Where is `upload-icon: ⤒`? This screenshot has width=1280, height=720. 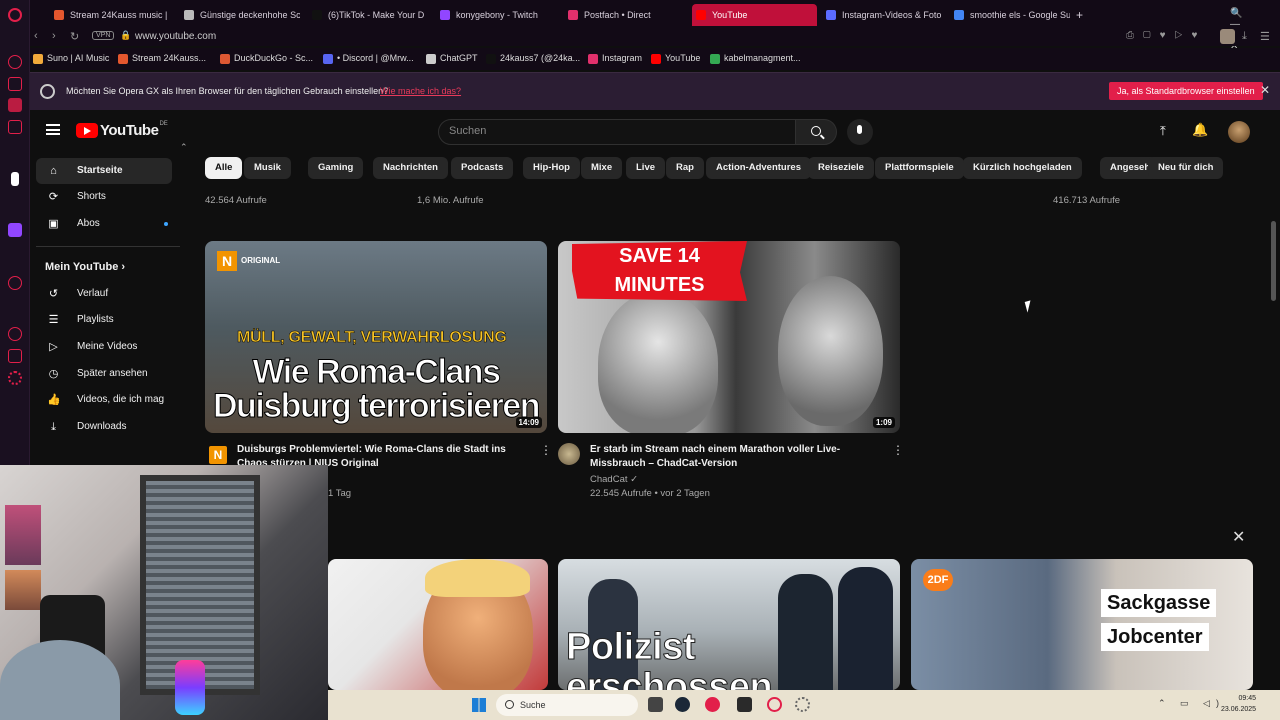 upload-icon: ⤒ is located at coordinates (1163, 131).